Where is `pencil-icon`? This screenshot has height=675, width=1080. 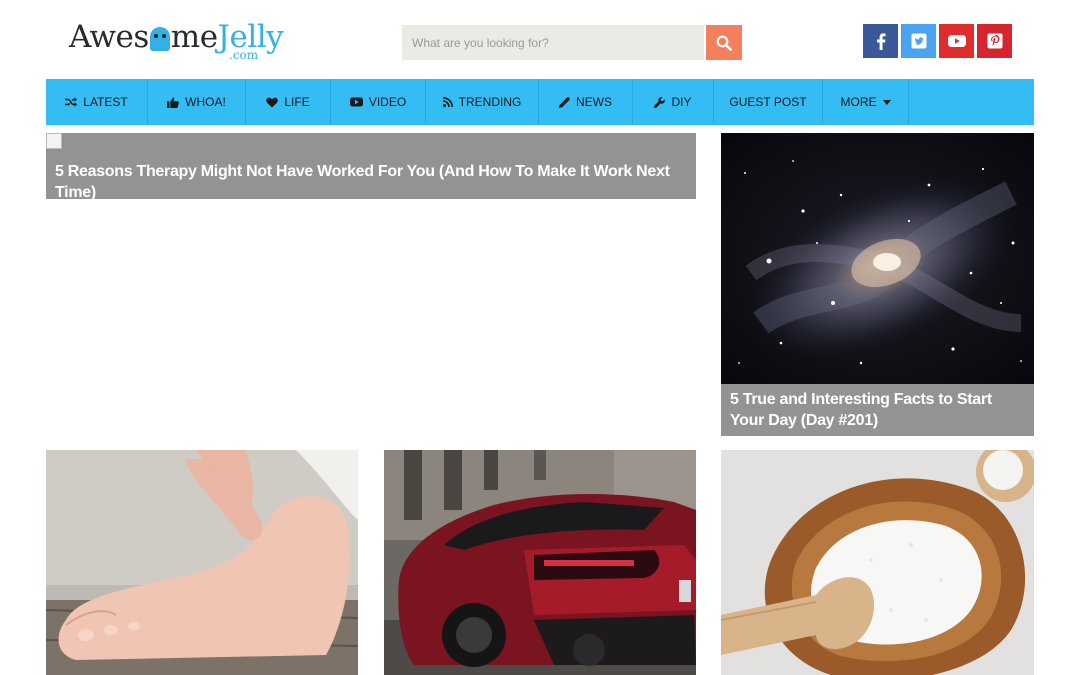 pencil-icon is located at coordinates (564, 102).